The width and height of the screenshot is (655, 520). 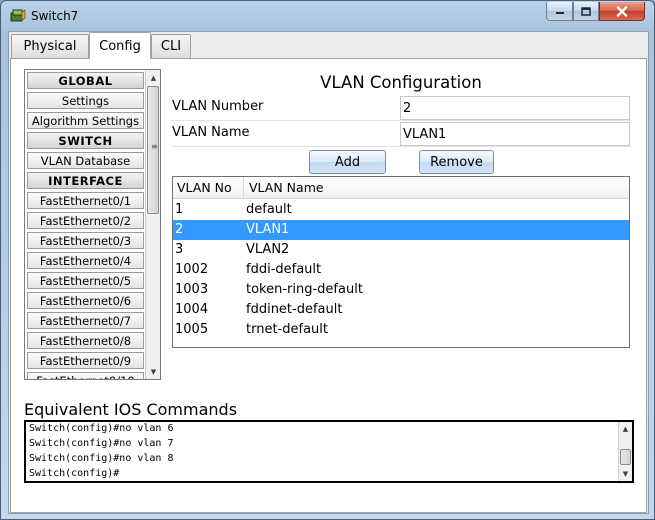 What do you see at coordinates (85, 220) in the screenshot?
I see `nav-item: FastEthernet0/2` at bounding box center [85, 220].